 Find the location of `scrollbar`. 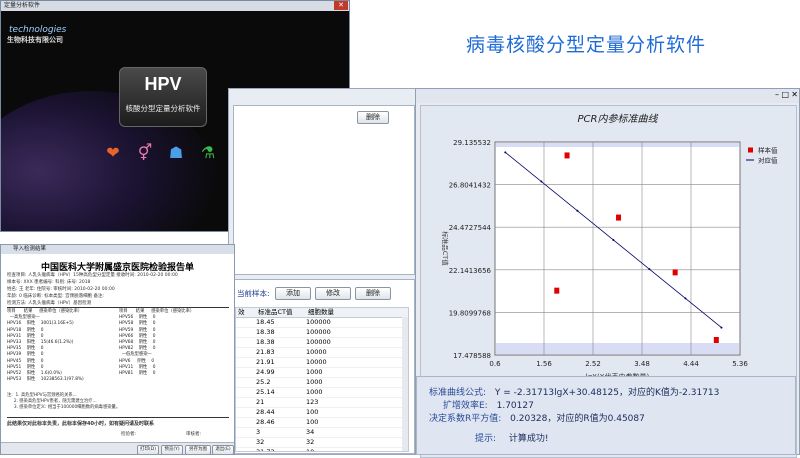

scrollbar is located at coordinates (405, 384).